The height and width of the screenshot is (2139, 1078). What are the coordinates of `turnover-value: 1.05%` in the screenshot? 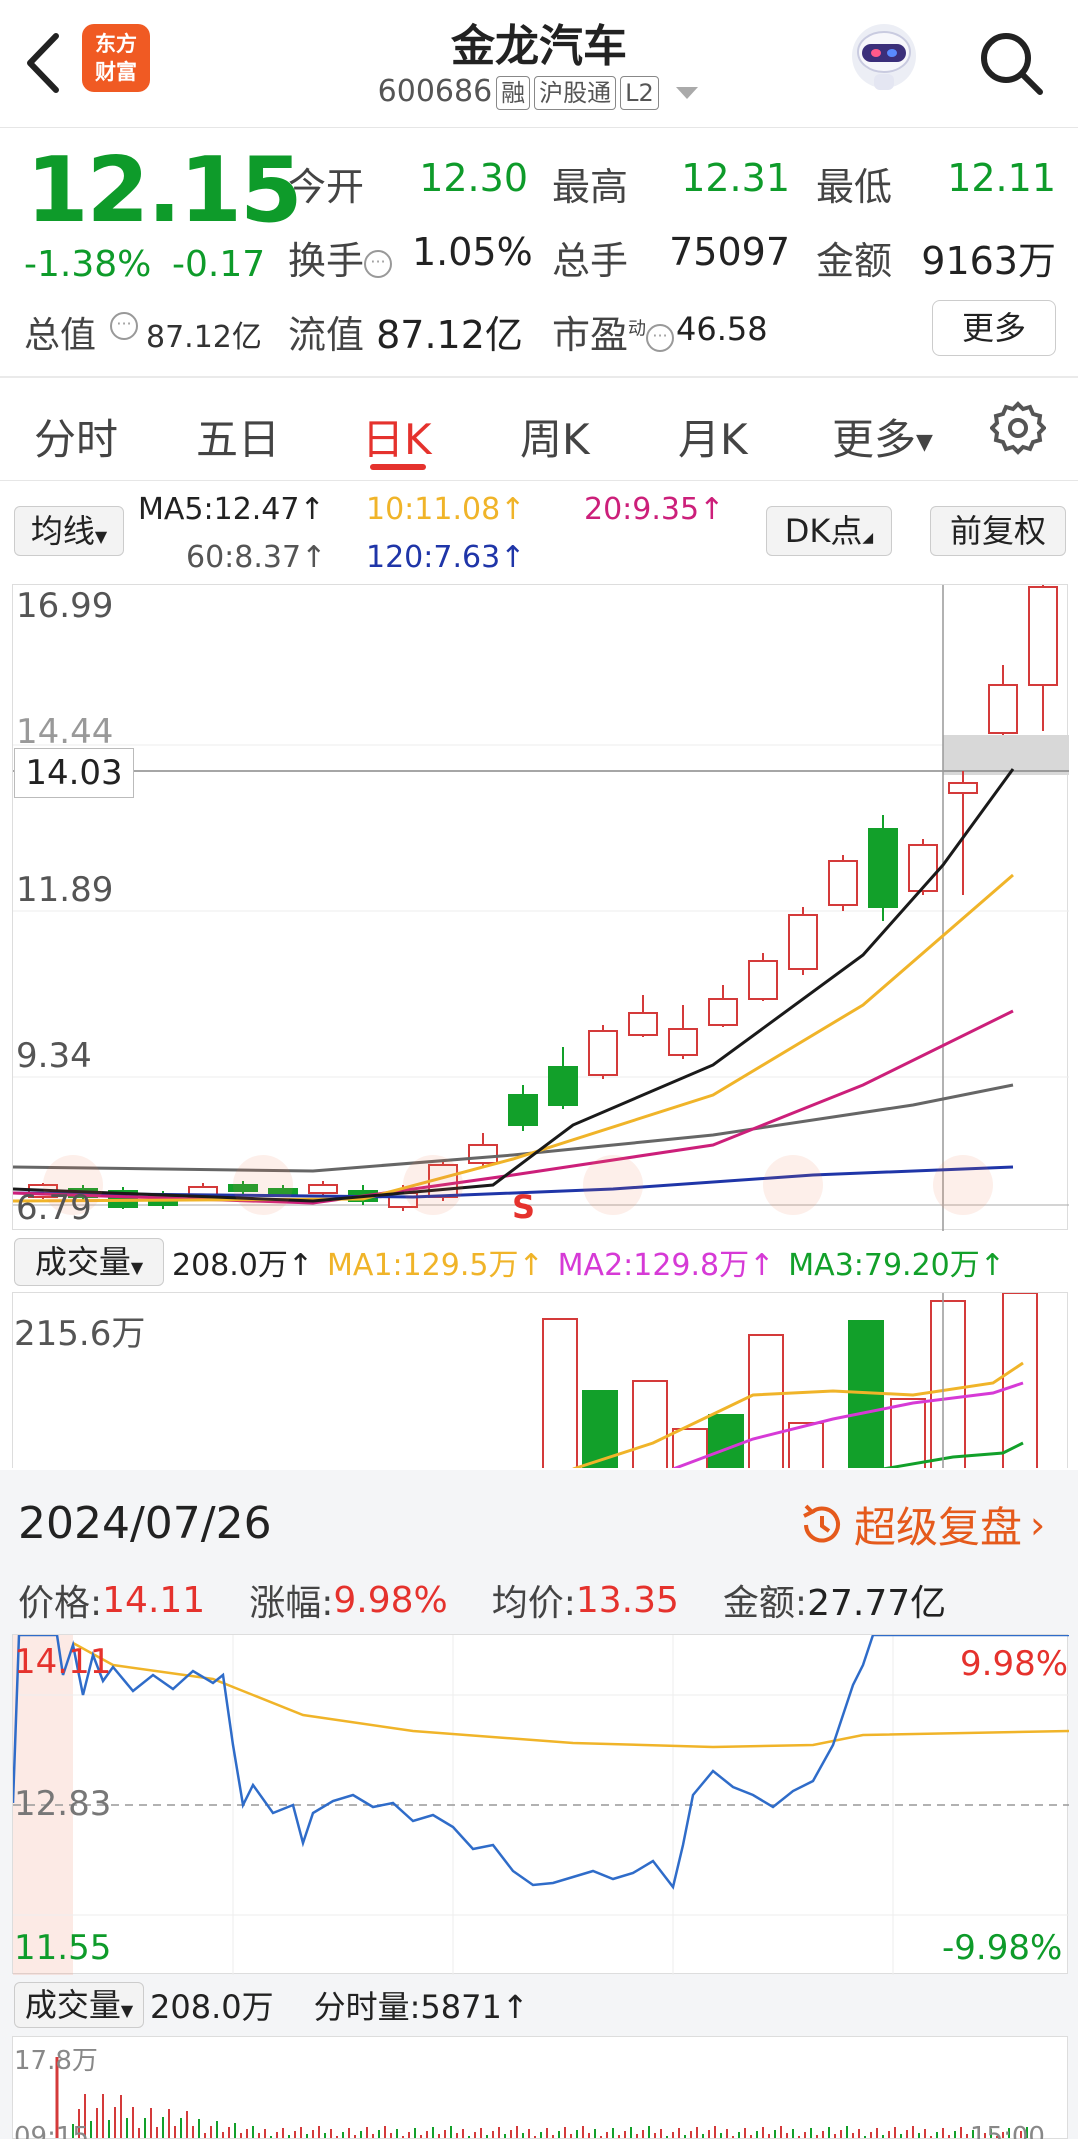 It's located at (472, 252).